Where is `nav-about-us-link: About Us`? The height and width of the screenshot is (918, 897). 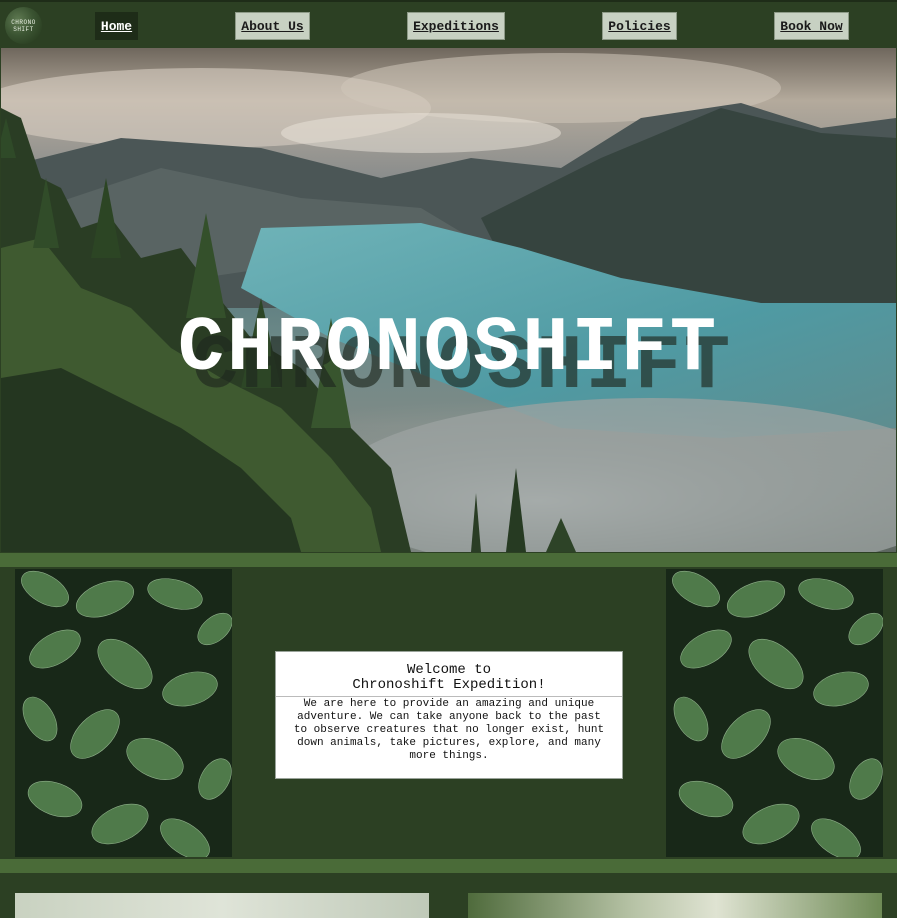 nav-about-us-link: About Us is located at coordinates (272, 26).